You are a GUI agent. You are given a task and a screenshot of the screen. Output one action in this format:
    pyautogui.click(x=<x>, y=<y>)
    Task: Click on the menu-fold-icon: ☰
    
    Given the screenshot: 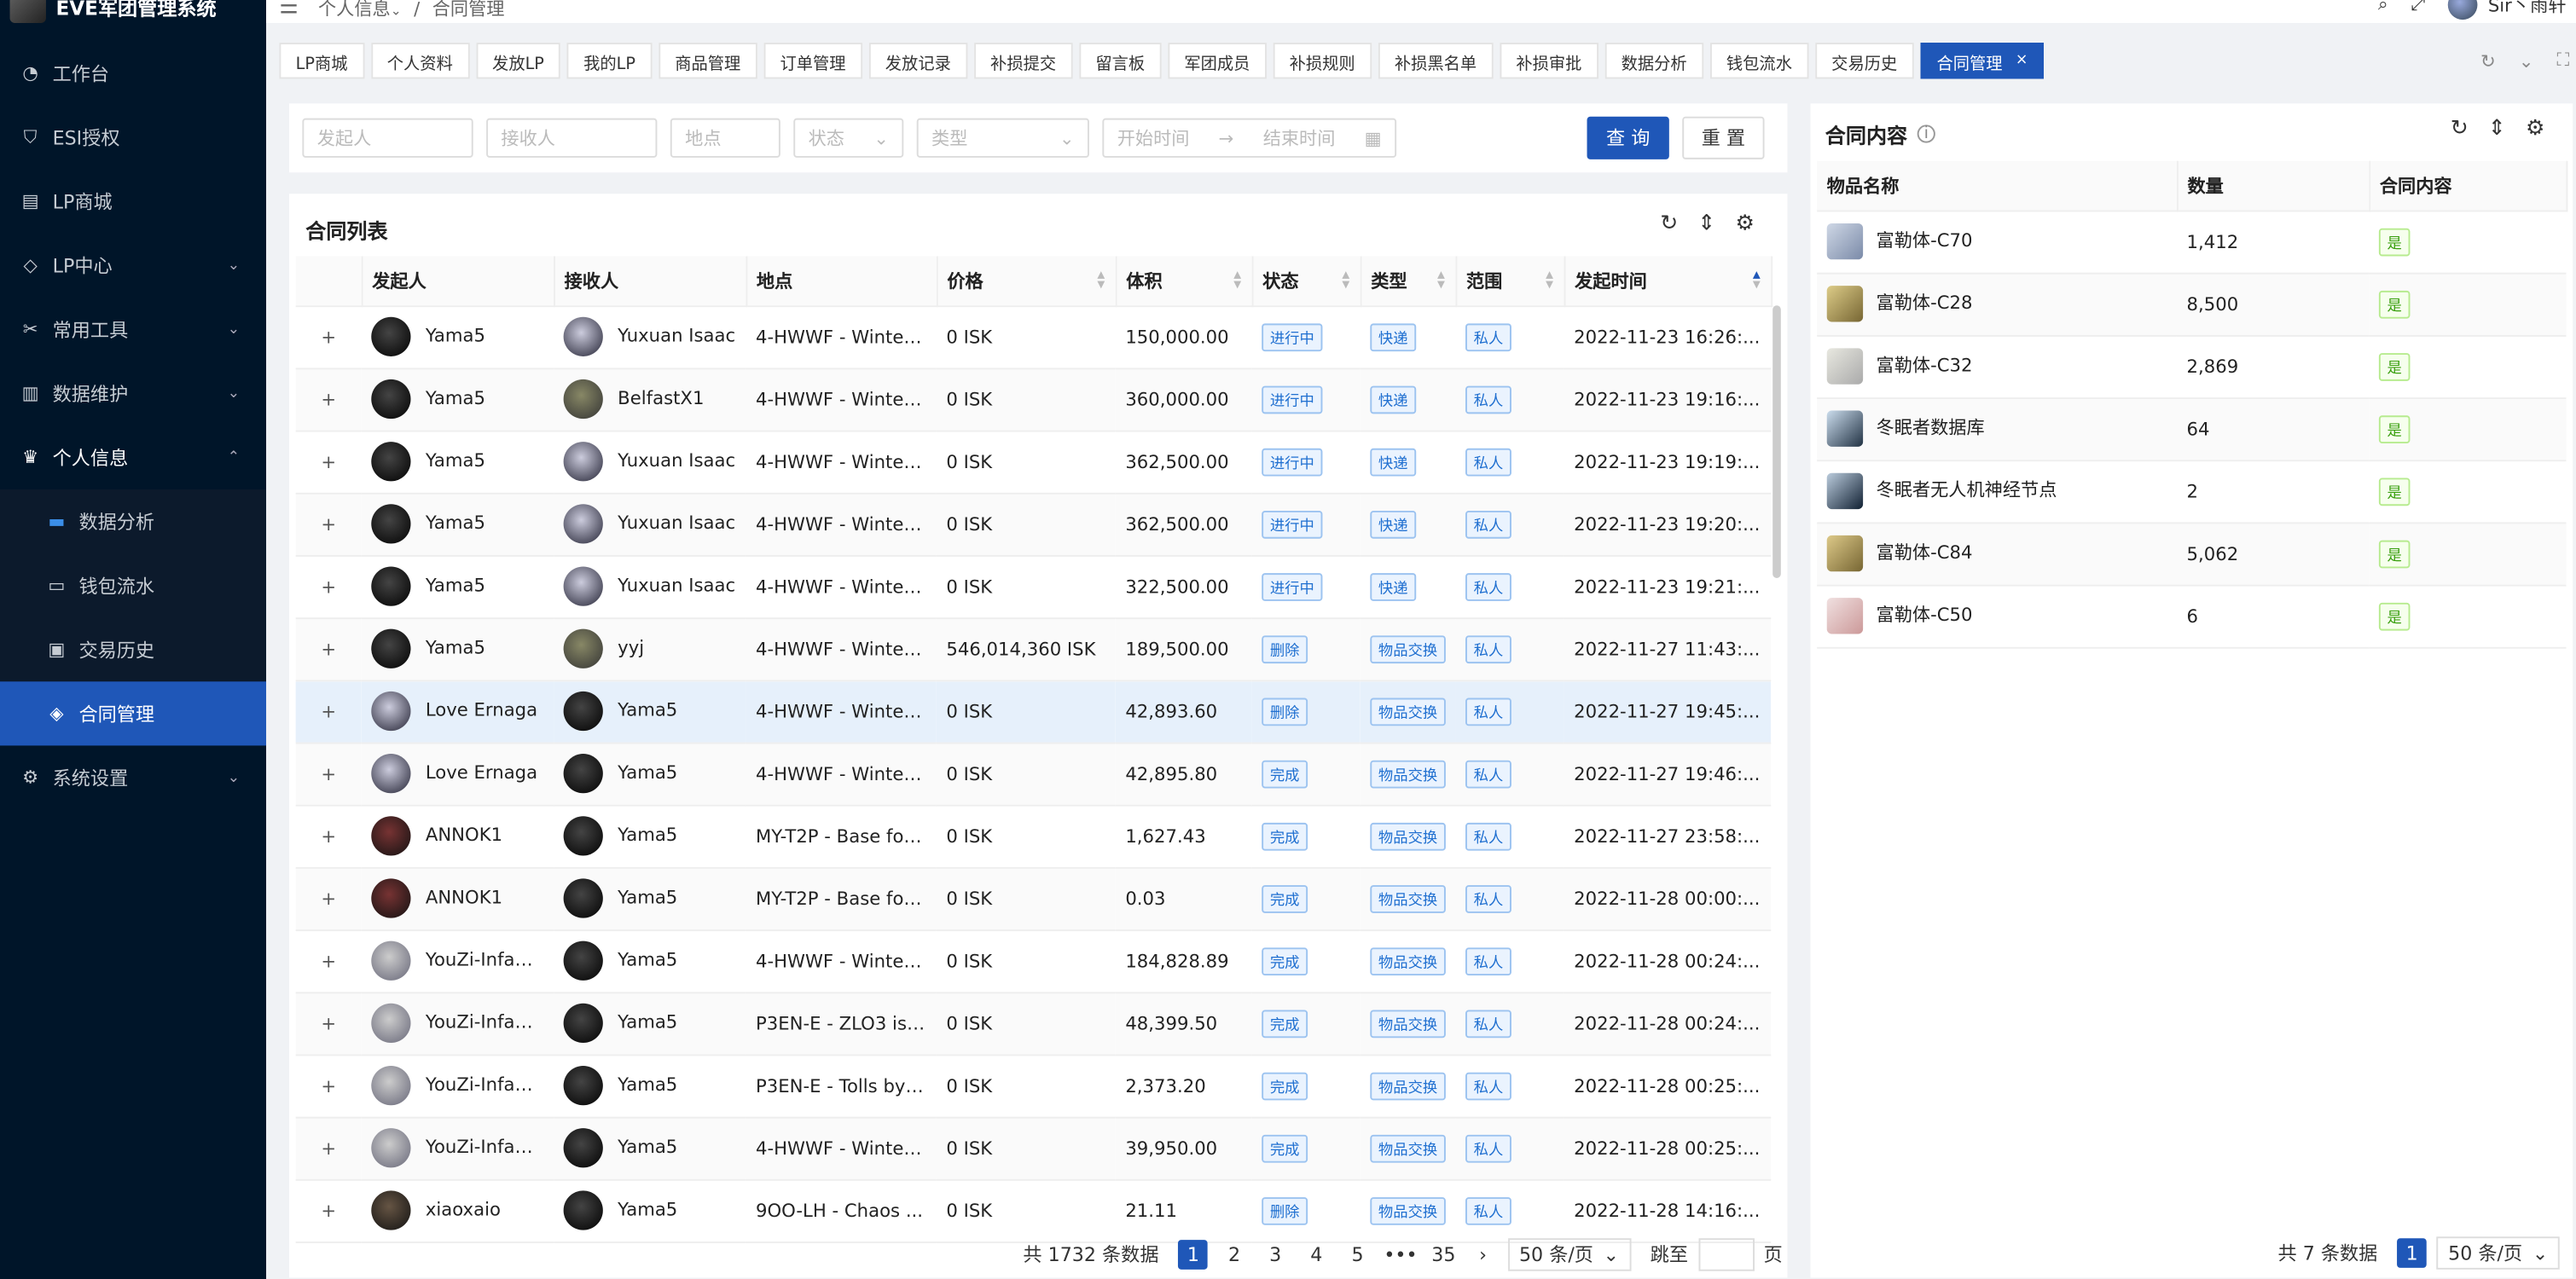 What is the action you would take?
    pyautogui.click(x=288, y=9)
    